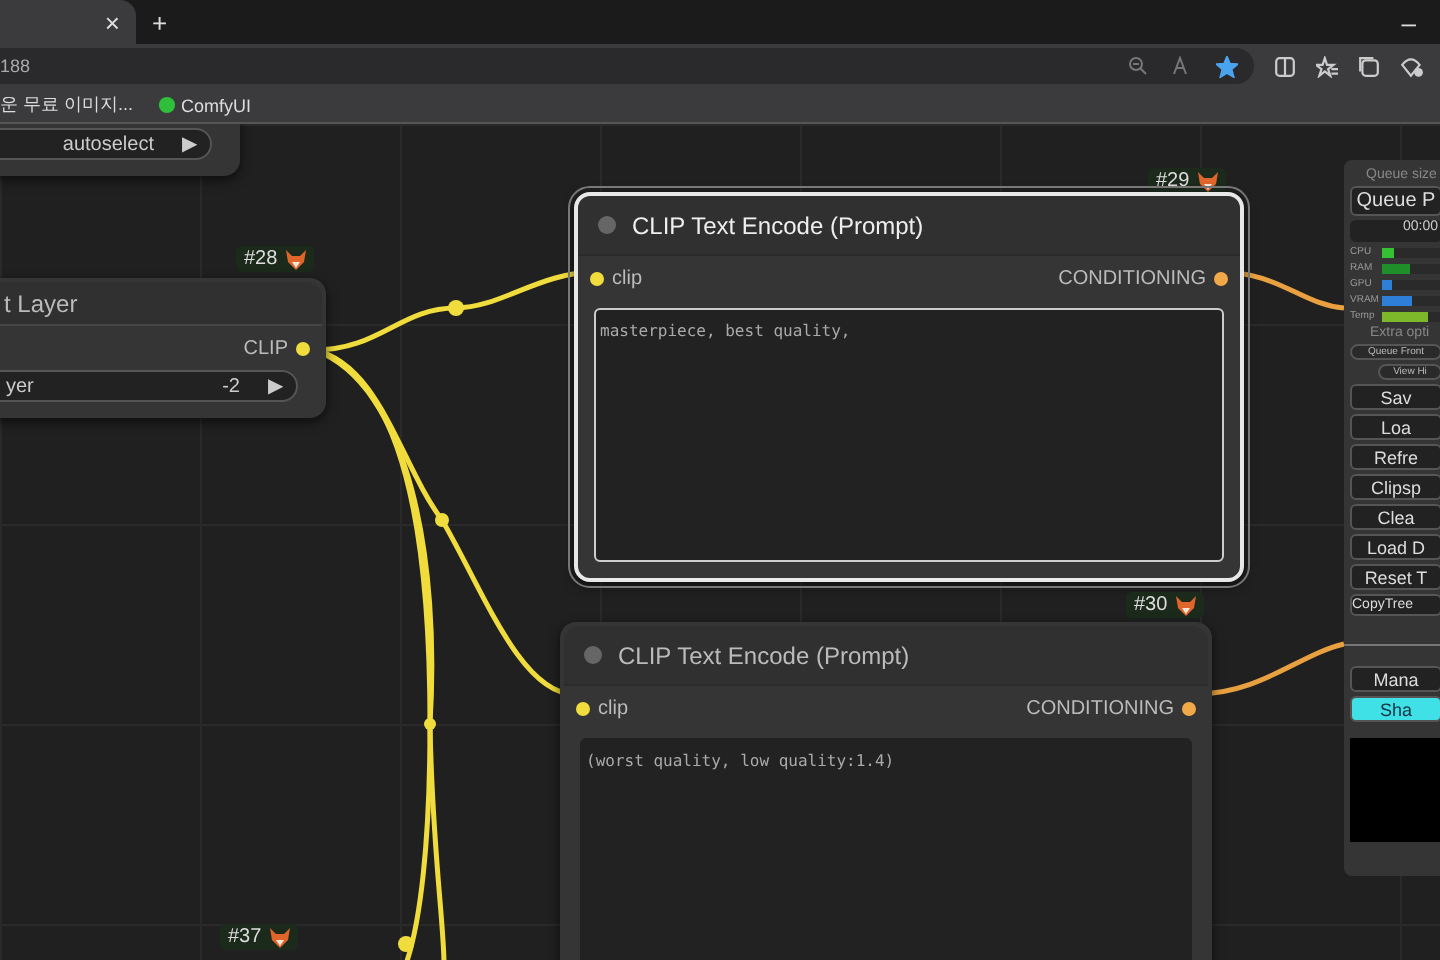 This screenshot has height=960, width=1440. Describe the element at coordinates (1395, 487) in the screenshot. I see `panel-button: Clipsp` at that location.